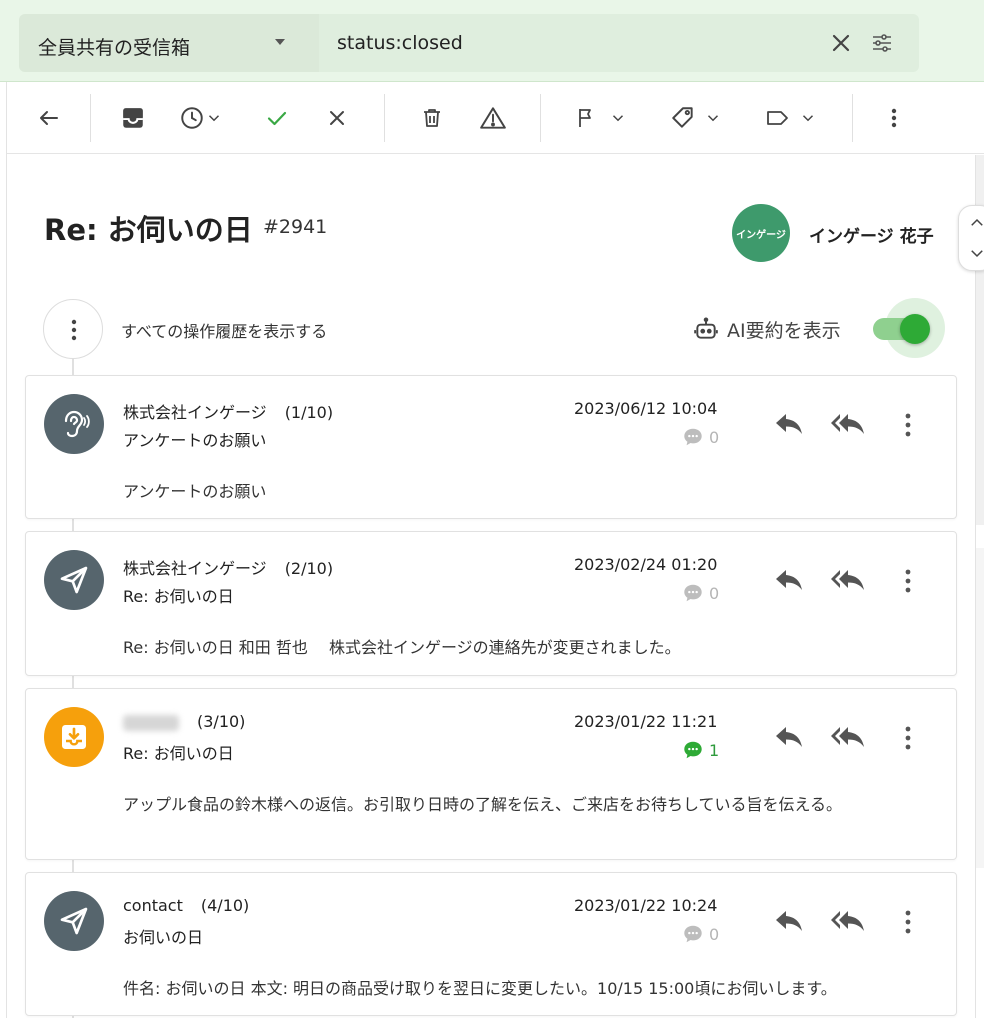  Describe the element at coordinates (186, 905) in the screenshot. I see `message-sender: contact (4/10)` at that location.